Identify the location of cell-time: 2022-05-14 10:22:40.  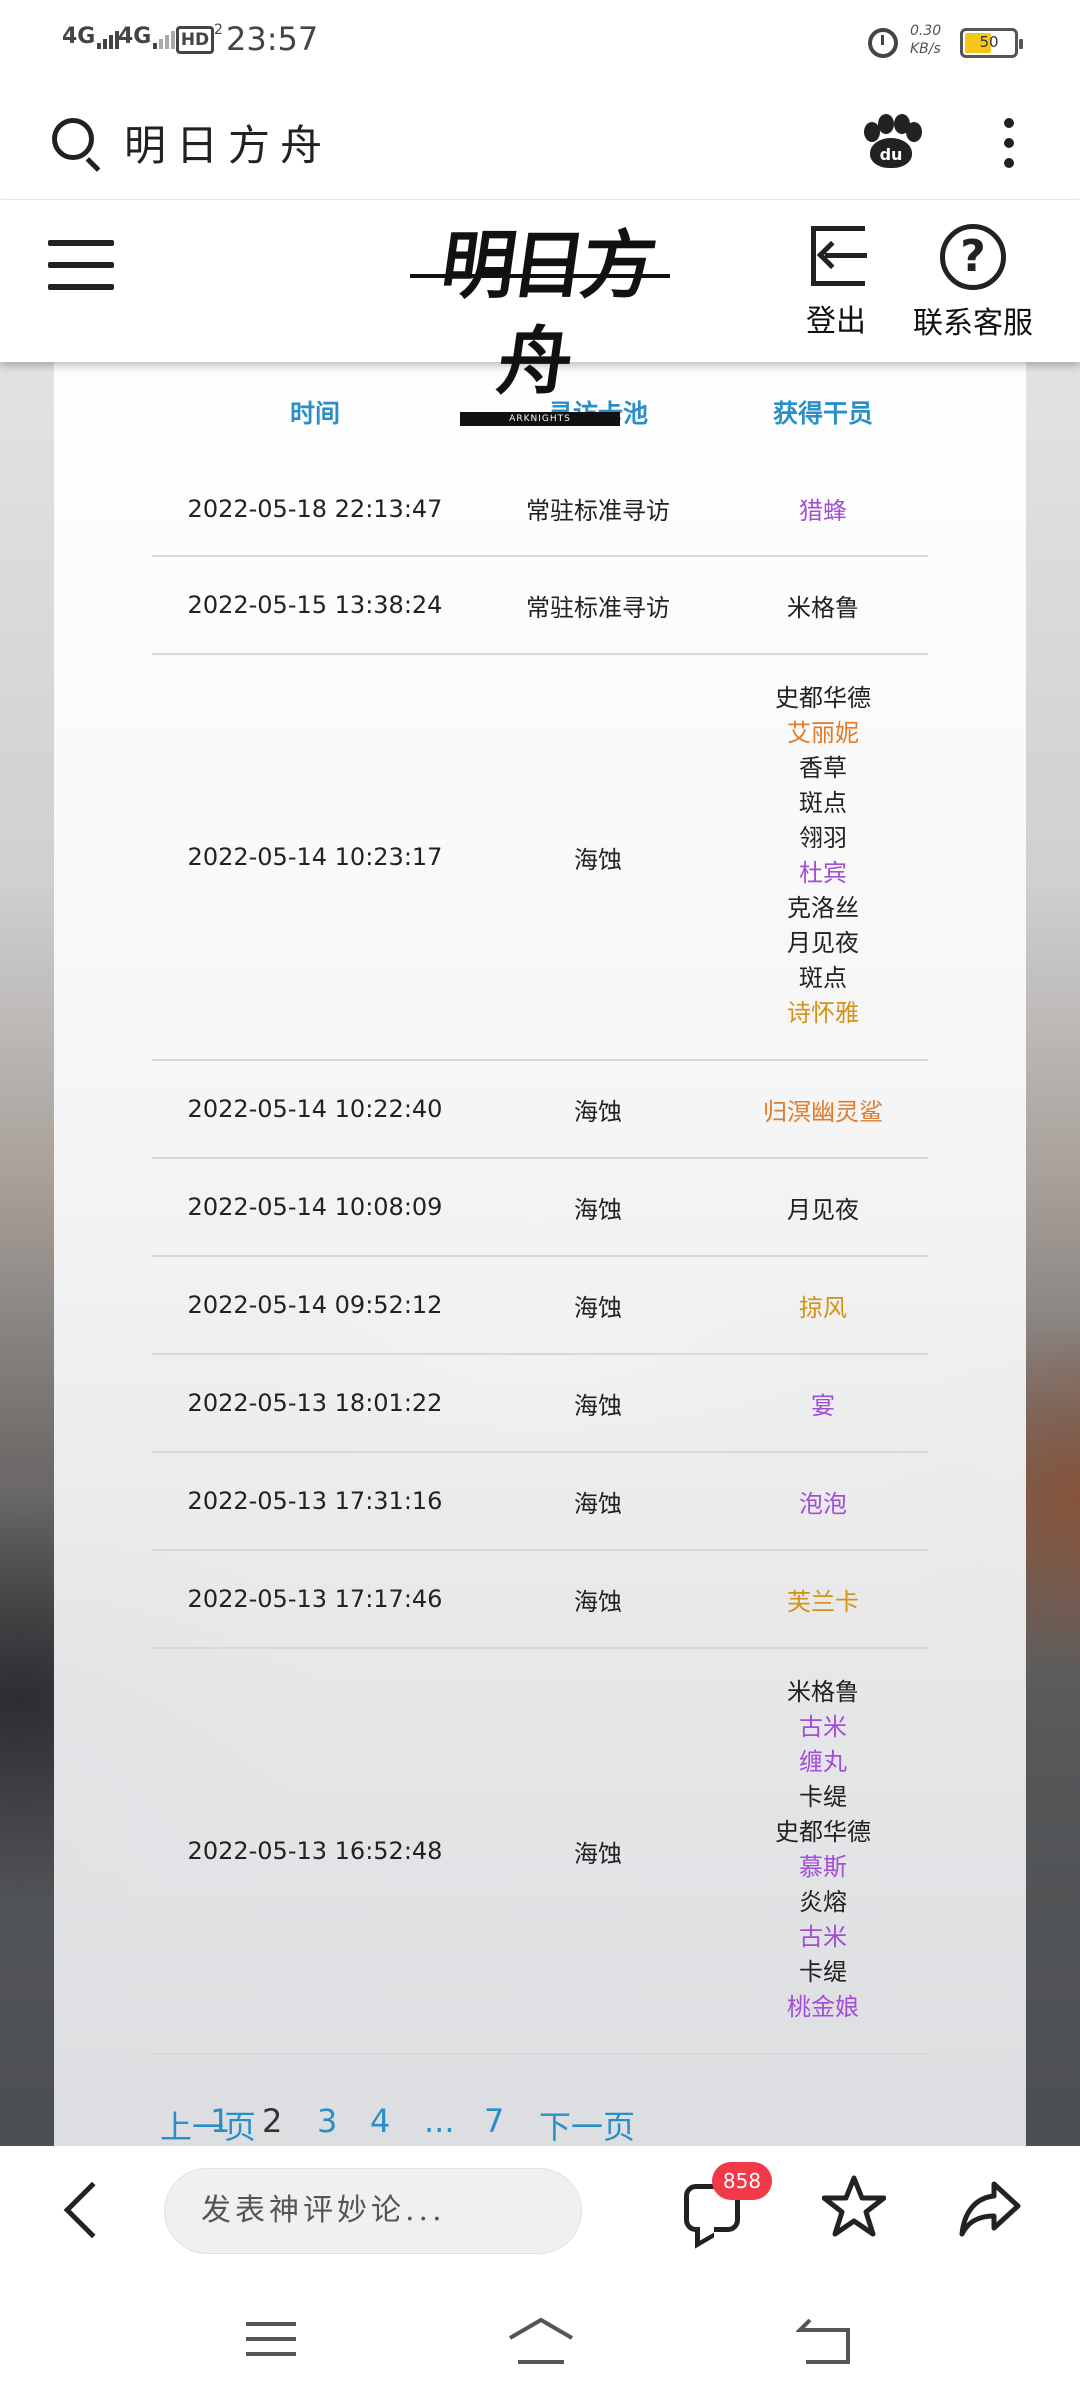
(315, 1109).